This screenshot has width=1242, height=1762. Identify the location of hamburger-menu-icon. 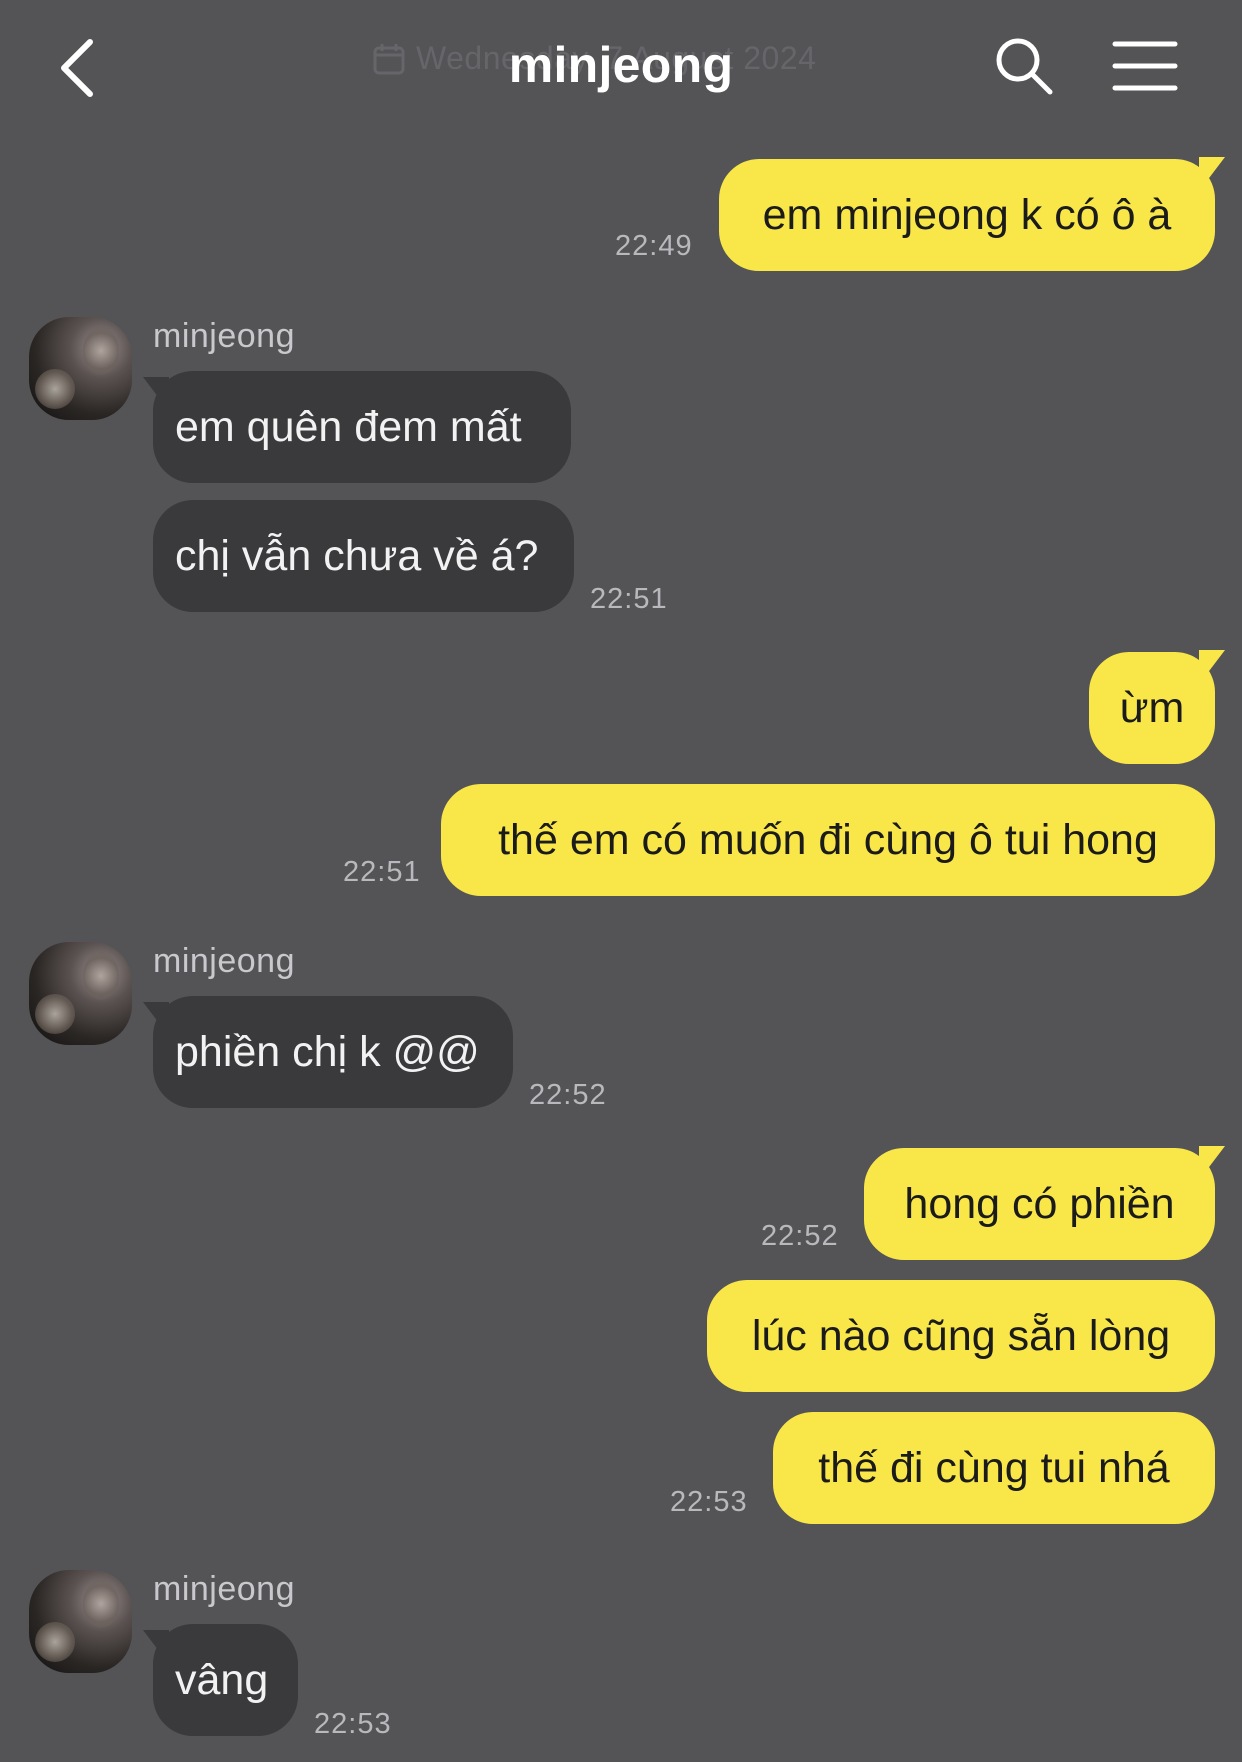
(1145, 66).